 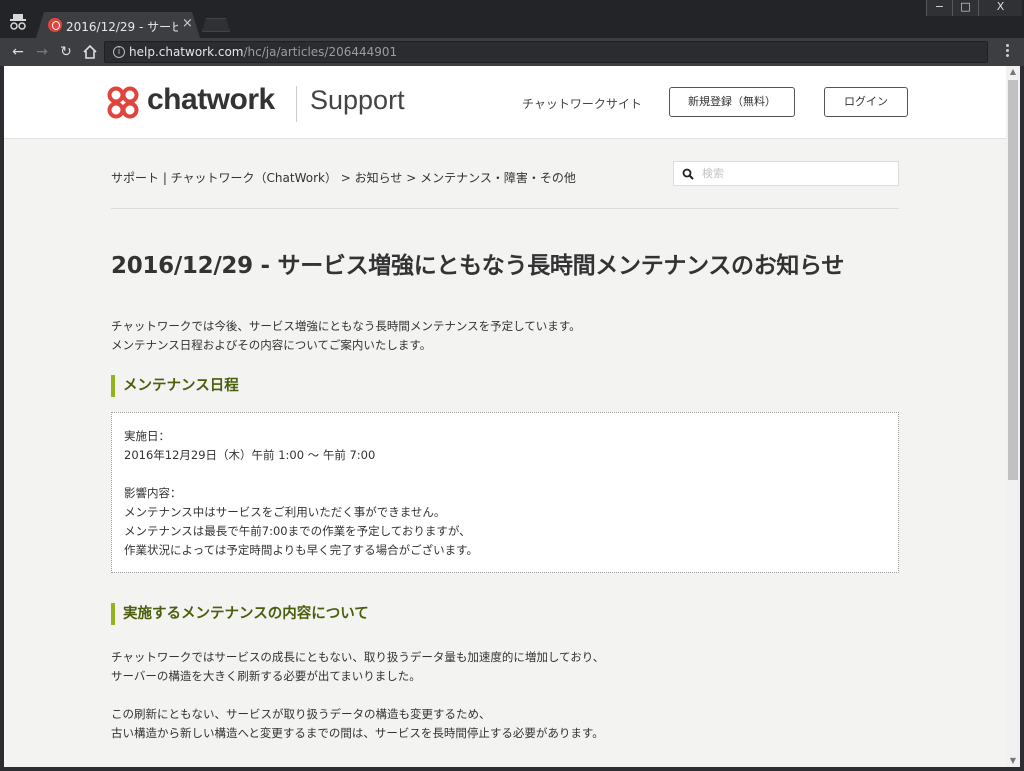 What do you see at coordinates (1008, 52) in the screenshot?
I see `browser-menu-icon` at bounding box center [1008, 52].